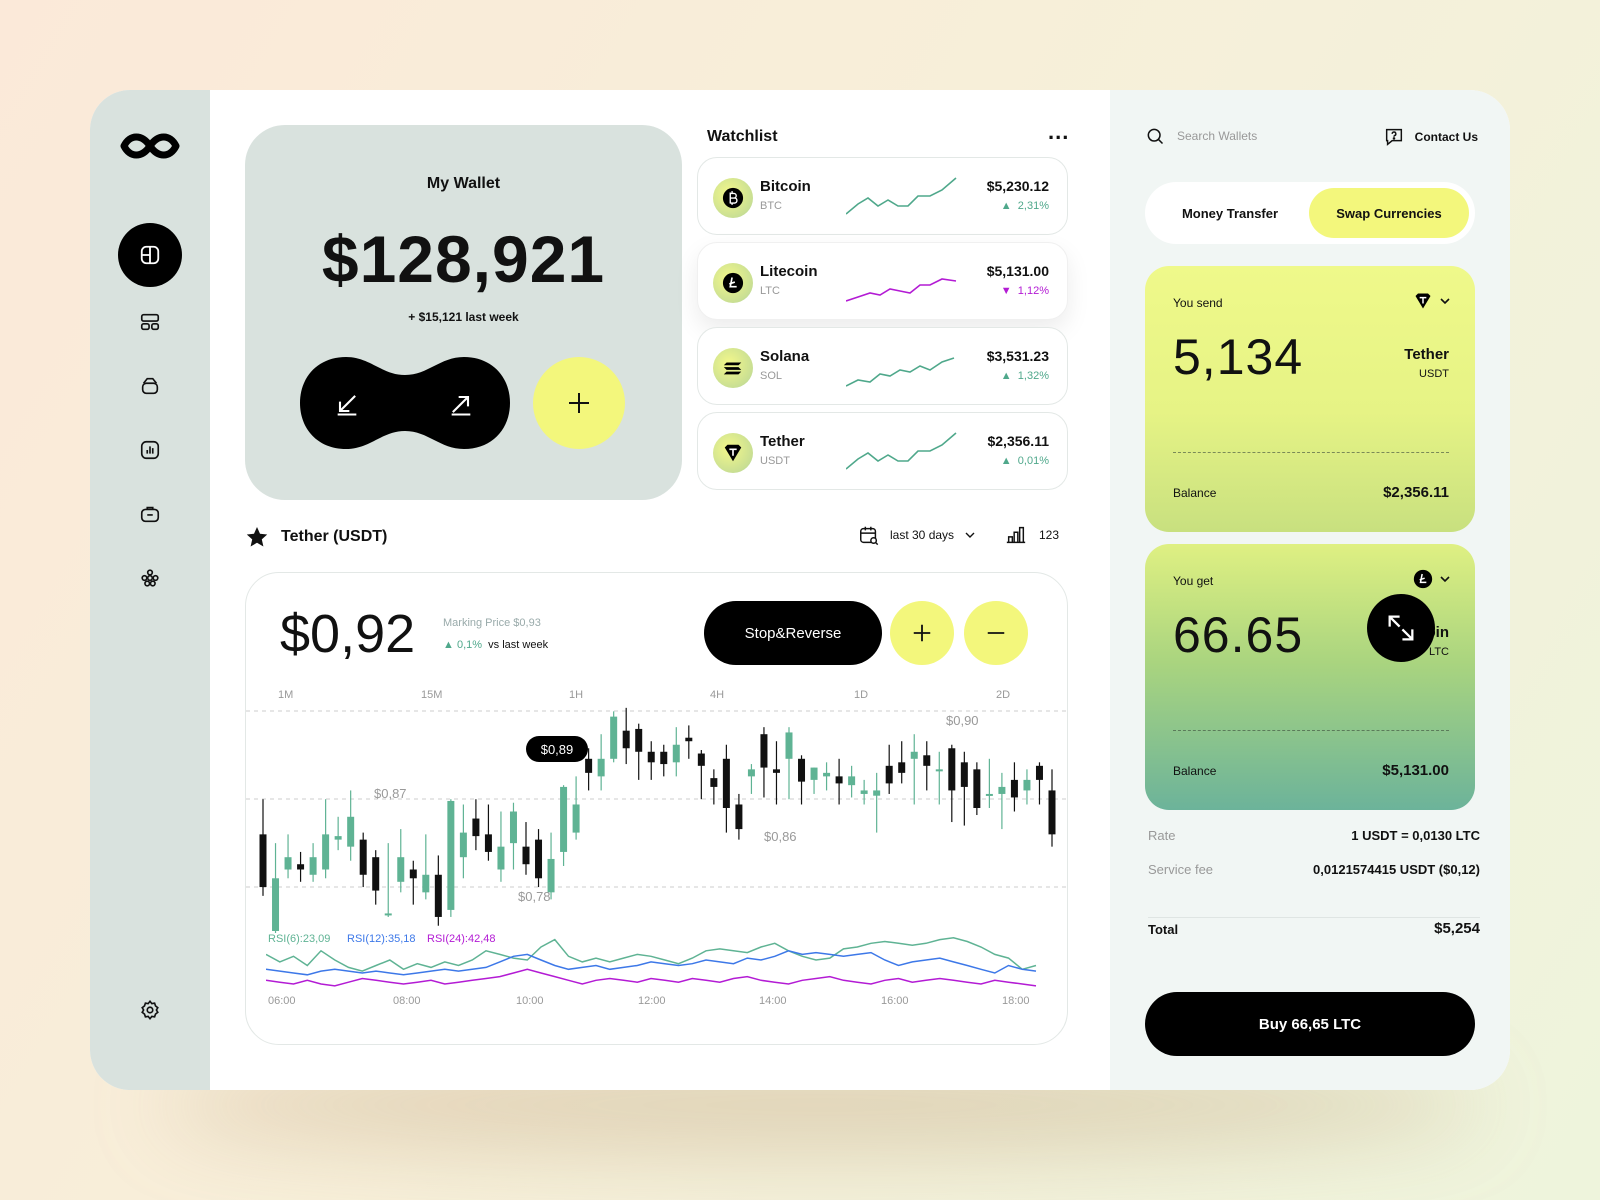  Describe the element at coordinates (782, 441) in the screenshot. I see `coin-name: Tether` at that location.